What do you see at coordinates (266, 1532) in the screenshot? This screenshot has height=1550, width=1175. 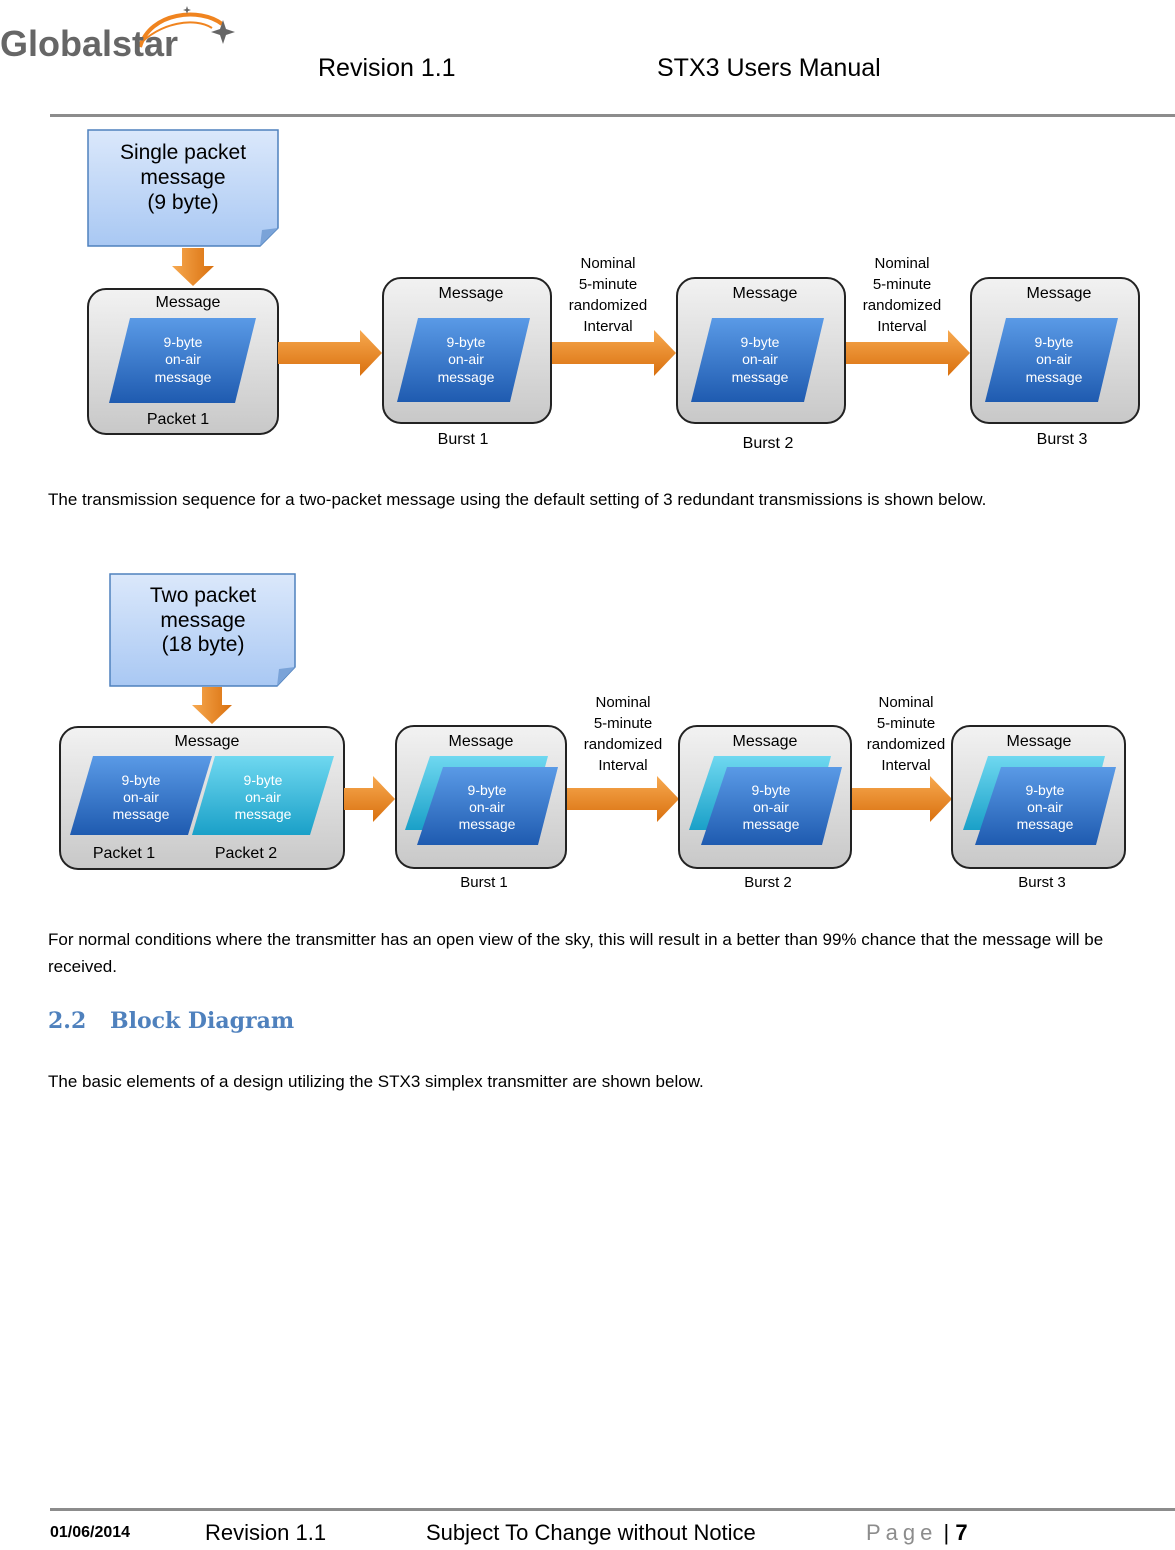 I see `footer-revision: Revision 1.1` at bounding box center [266, 1532].